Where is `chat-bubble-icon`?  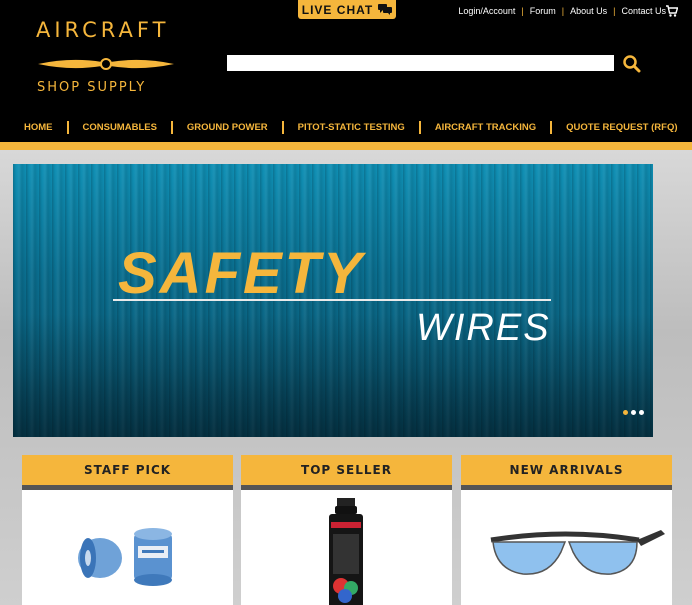
chat-bubble-icon is located at coordinates (385, 9).